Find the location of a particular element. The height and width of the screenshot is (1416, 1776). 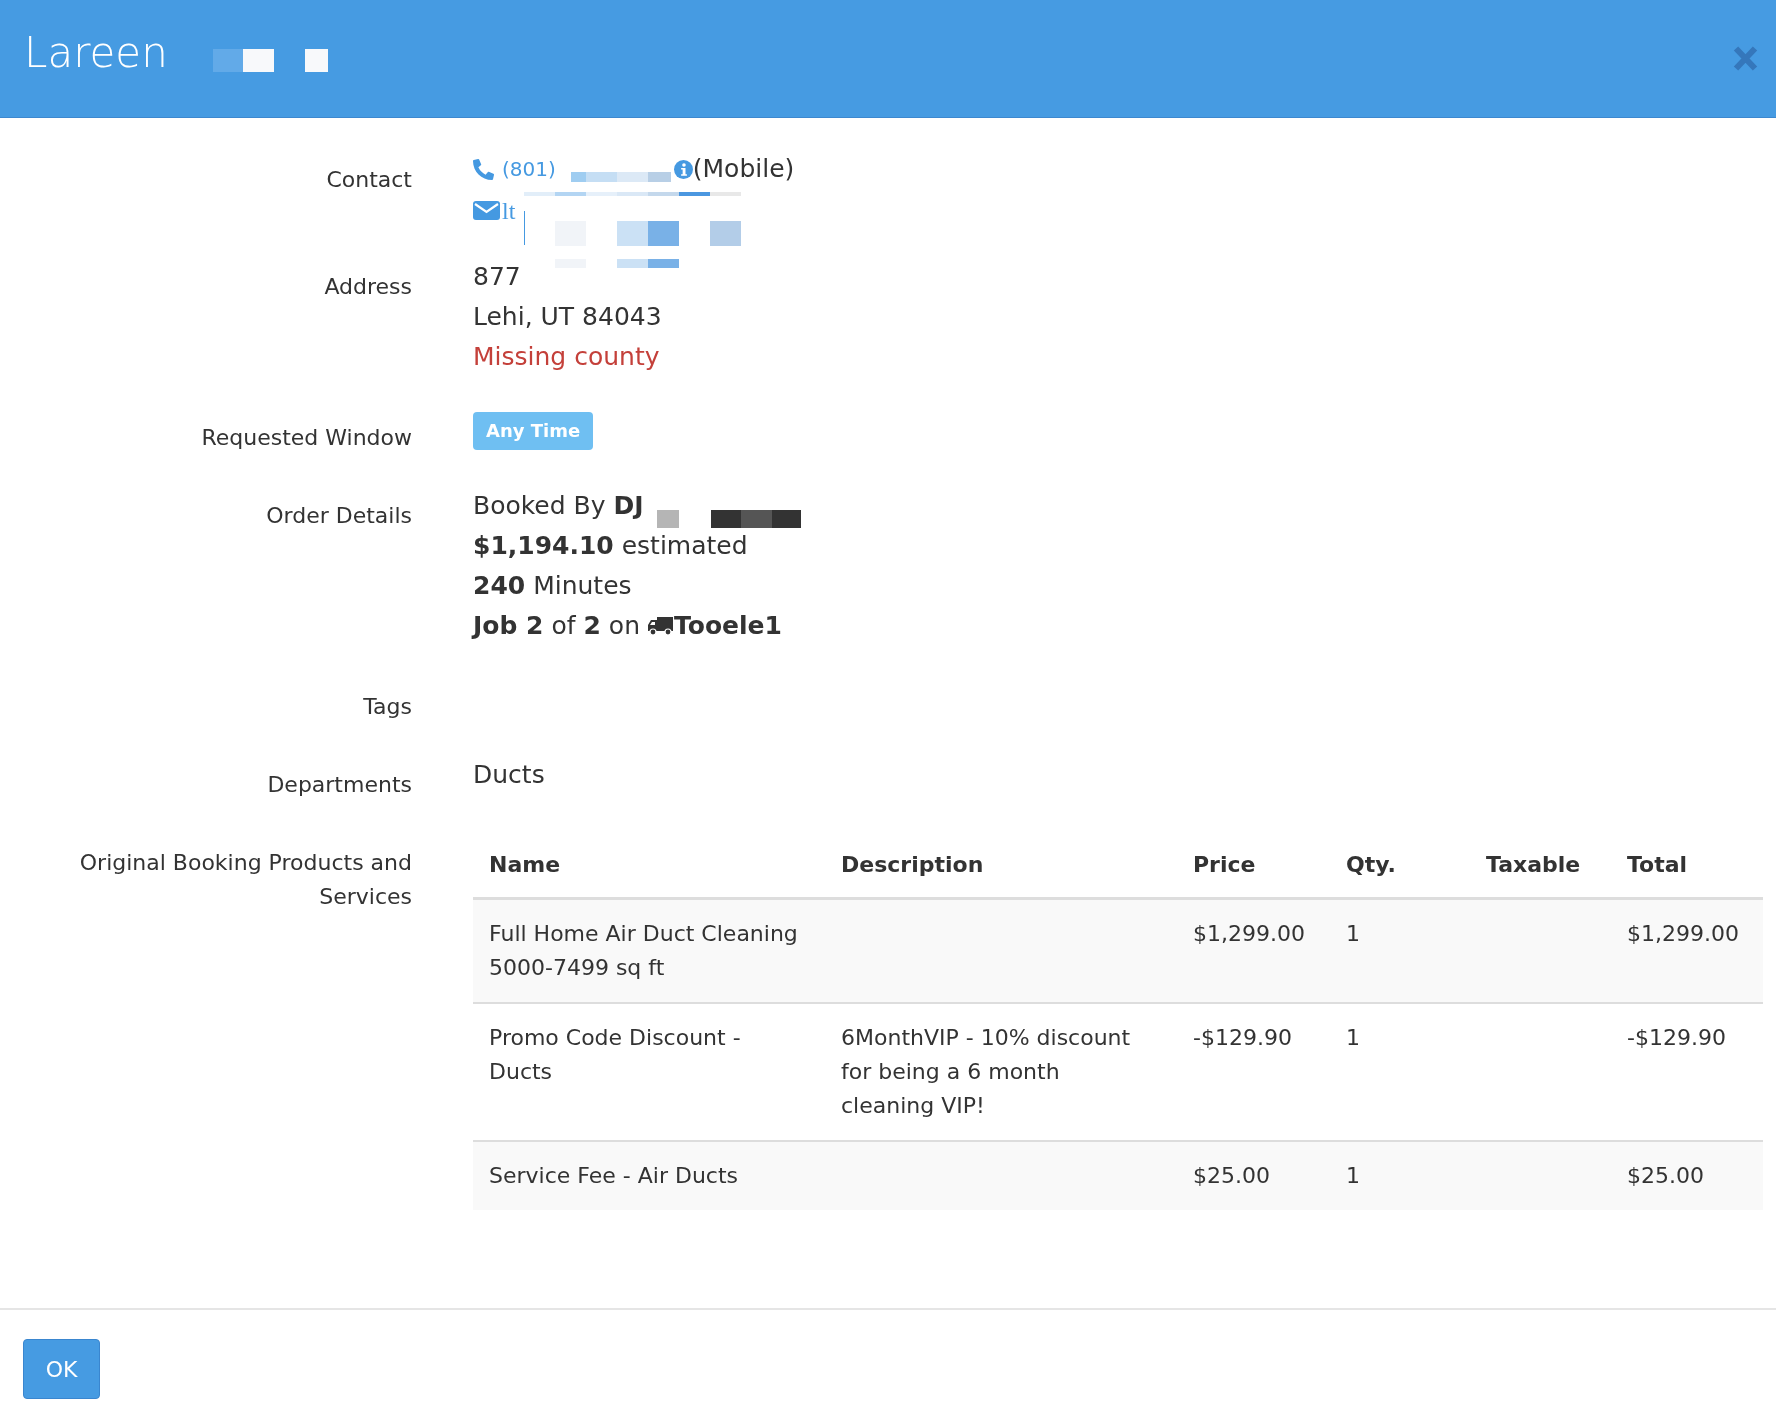

phone-link: (801) is located at coordinates (529, 169).